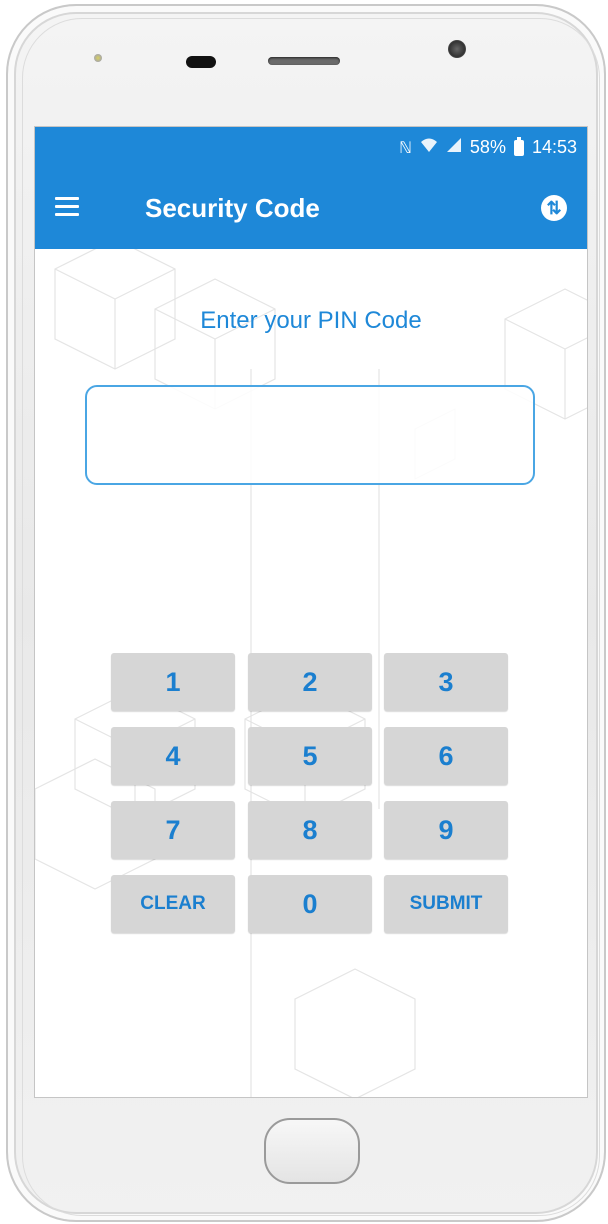 This screenshot has height=1224, width=608. What do you see at coordinates (173, 904) in the screenshot?
I see `clear-button: CLEAR` at bounding box center [173, 904].